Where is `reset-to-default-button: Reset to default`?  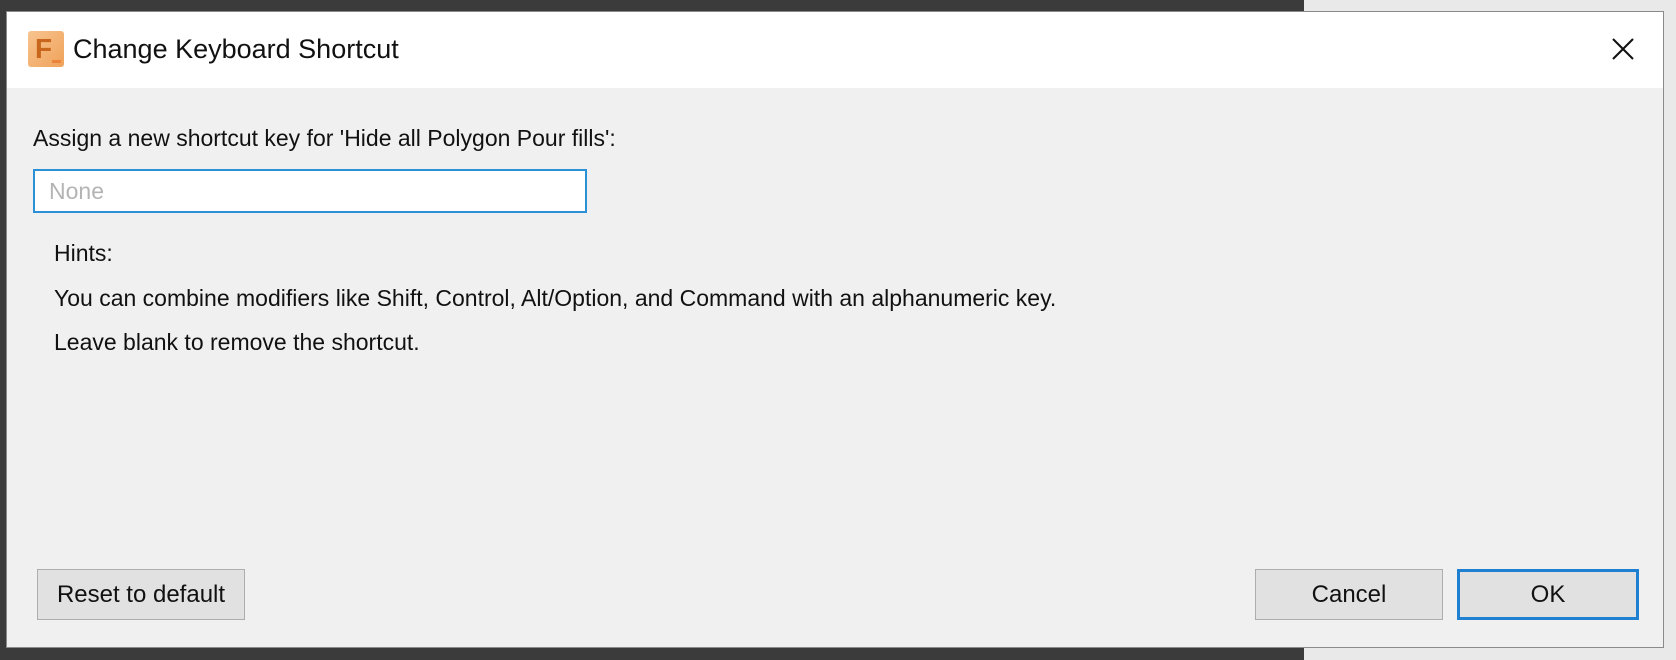
reset-to-default-button: Reset to default is located at coordinates (141, 594).